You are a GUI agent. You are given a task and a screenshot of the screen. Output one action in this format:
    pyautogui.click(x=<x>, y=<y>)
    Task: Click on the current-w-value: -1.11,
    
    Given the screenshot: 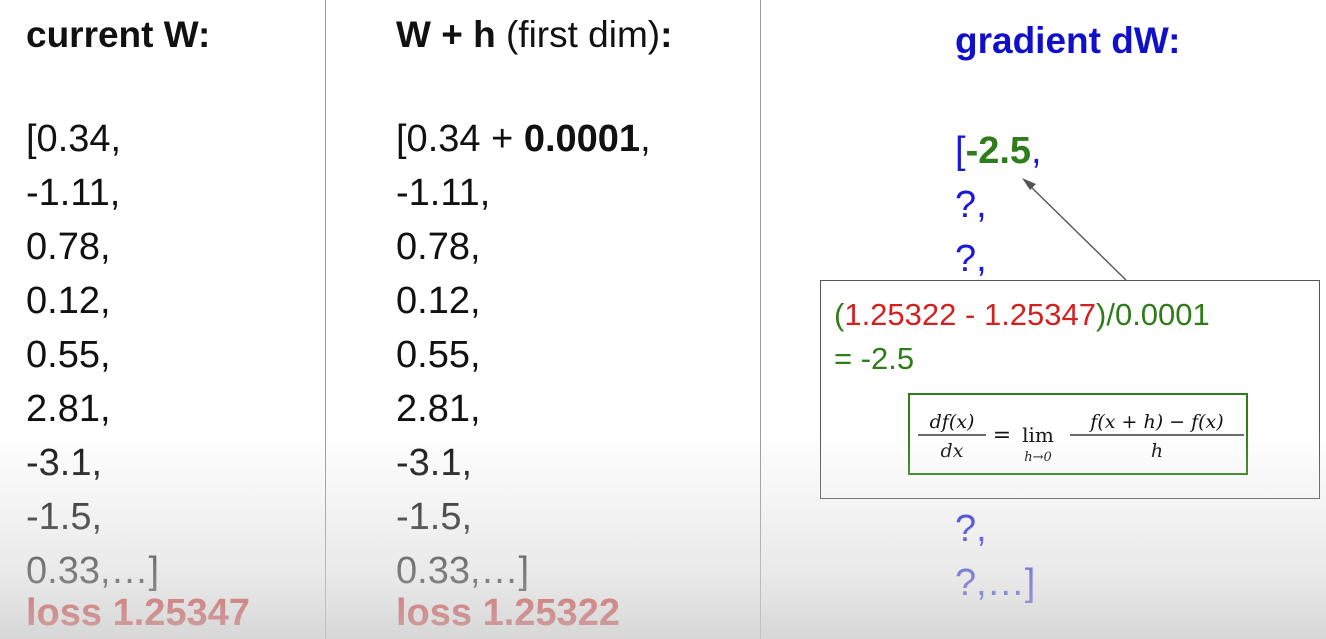 What is the action you would take?
    pyautogui.click(x=73, y=193)
    